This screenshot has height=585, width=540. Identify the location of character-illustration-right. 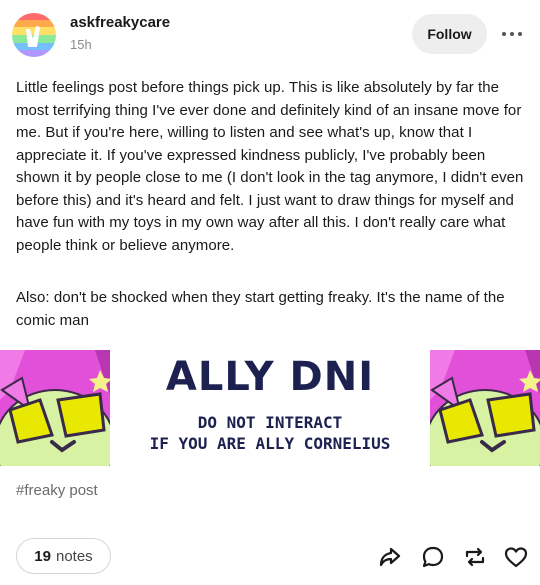
(485, 408).